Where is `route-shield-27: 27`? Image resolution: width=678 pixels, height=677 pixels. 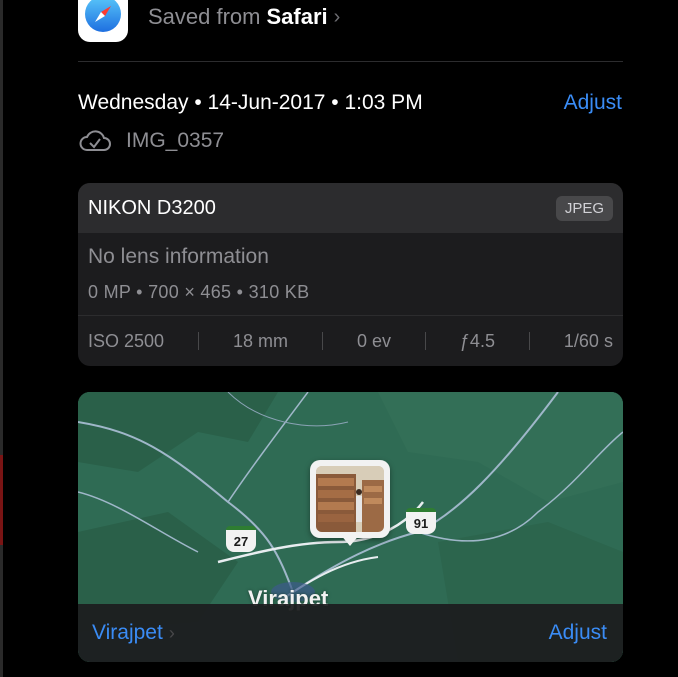
route-shield-27: 27 is located at coordinates (241, 539).